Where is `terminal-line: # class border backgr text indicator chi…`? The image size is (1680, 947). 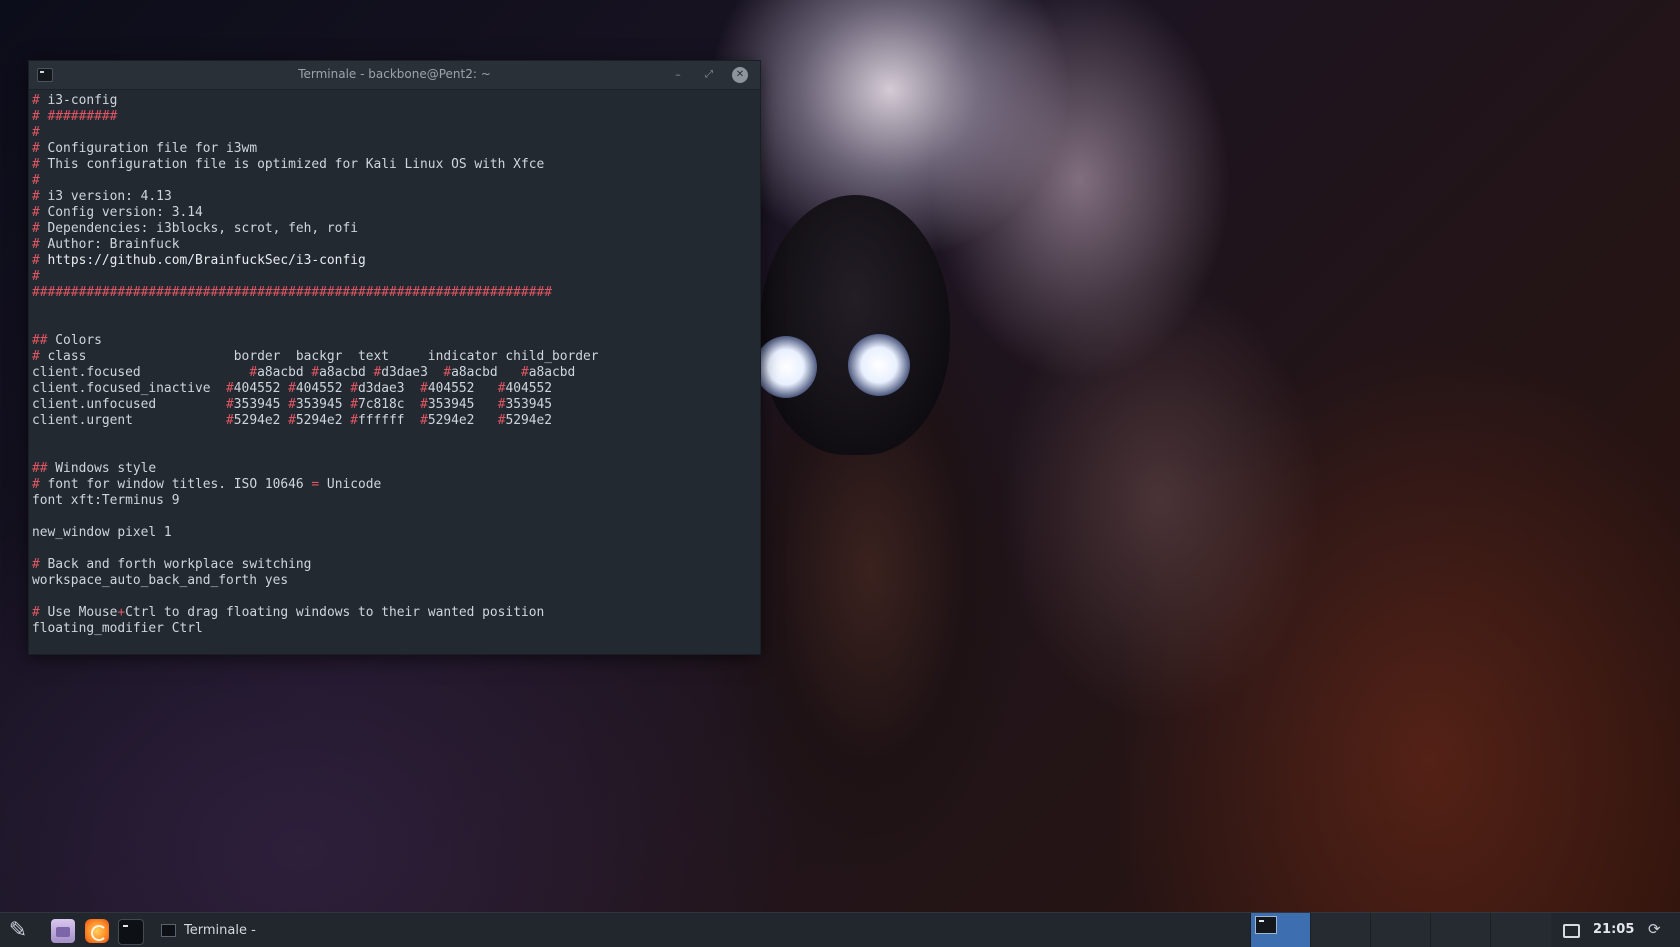 terminal-line: # class border backgr text indicator chi… is located at coordinates (396, 357).